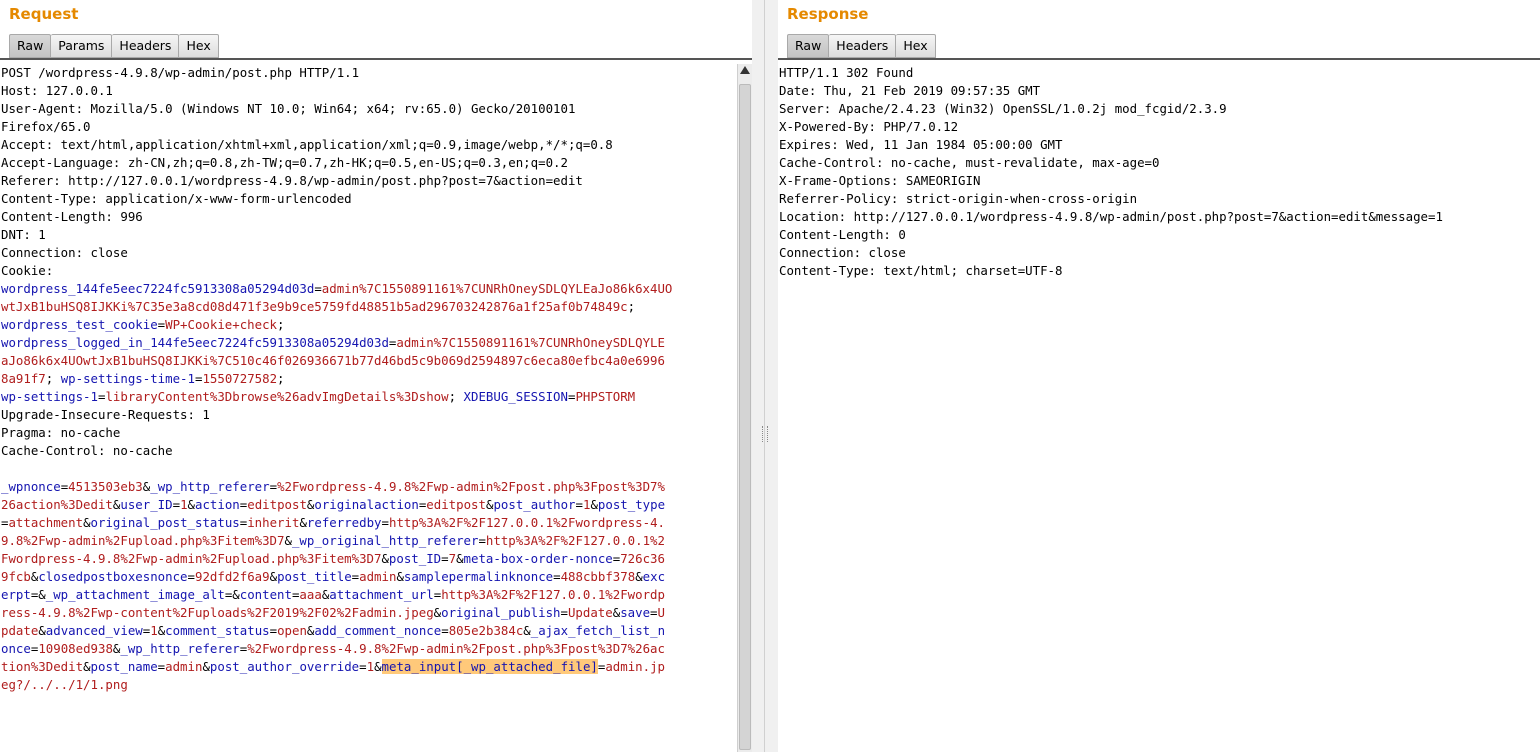 The image size is (1540, 752). What do you see at coordinates (240, 378) in the screenshot?
I see `param-value: 1550727582` at bounding box center [240, 378].